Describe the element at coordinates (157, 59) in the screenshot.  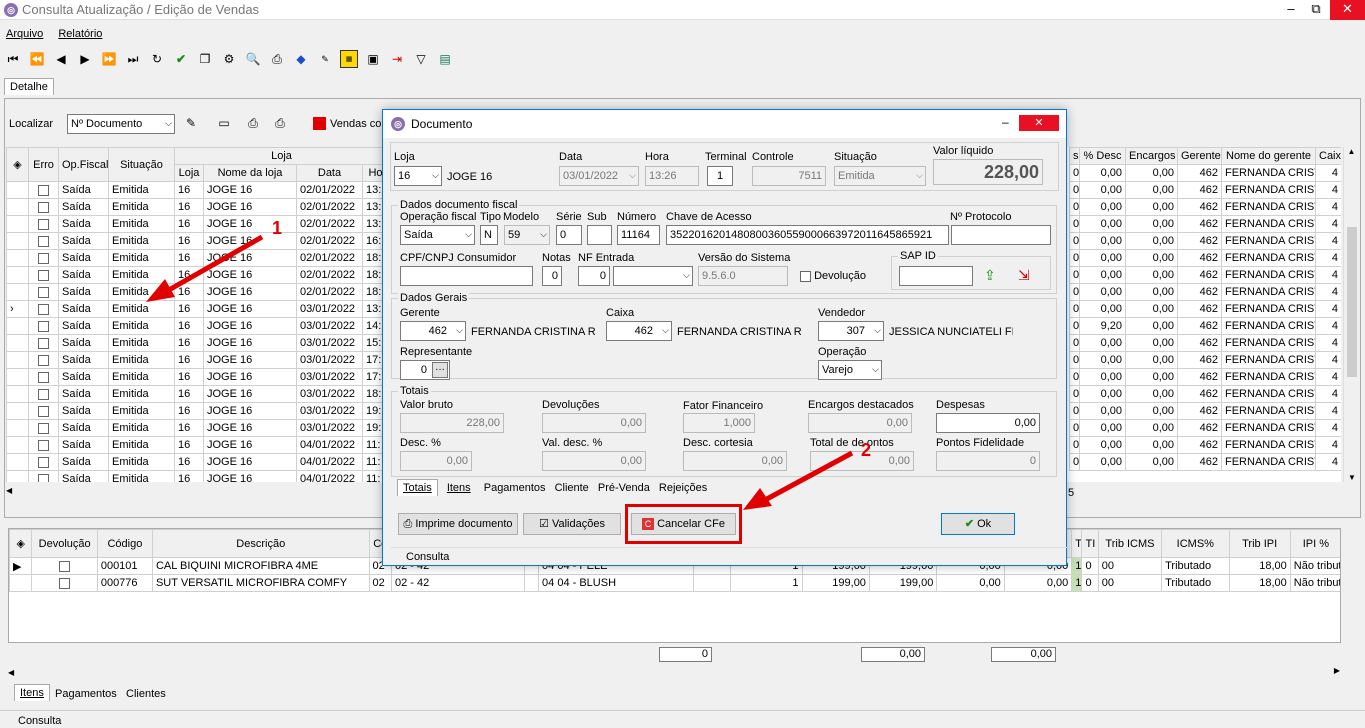
I see `refresh-icon: ↻` at that location.